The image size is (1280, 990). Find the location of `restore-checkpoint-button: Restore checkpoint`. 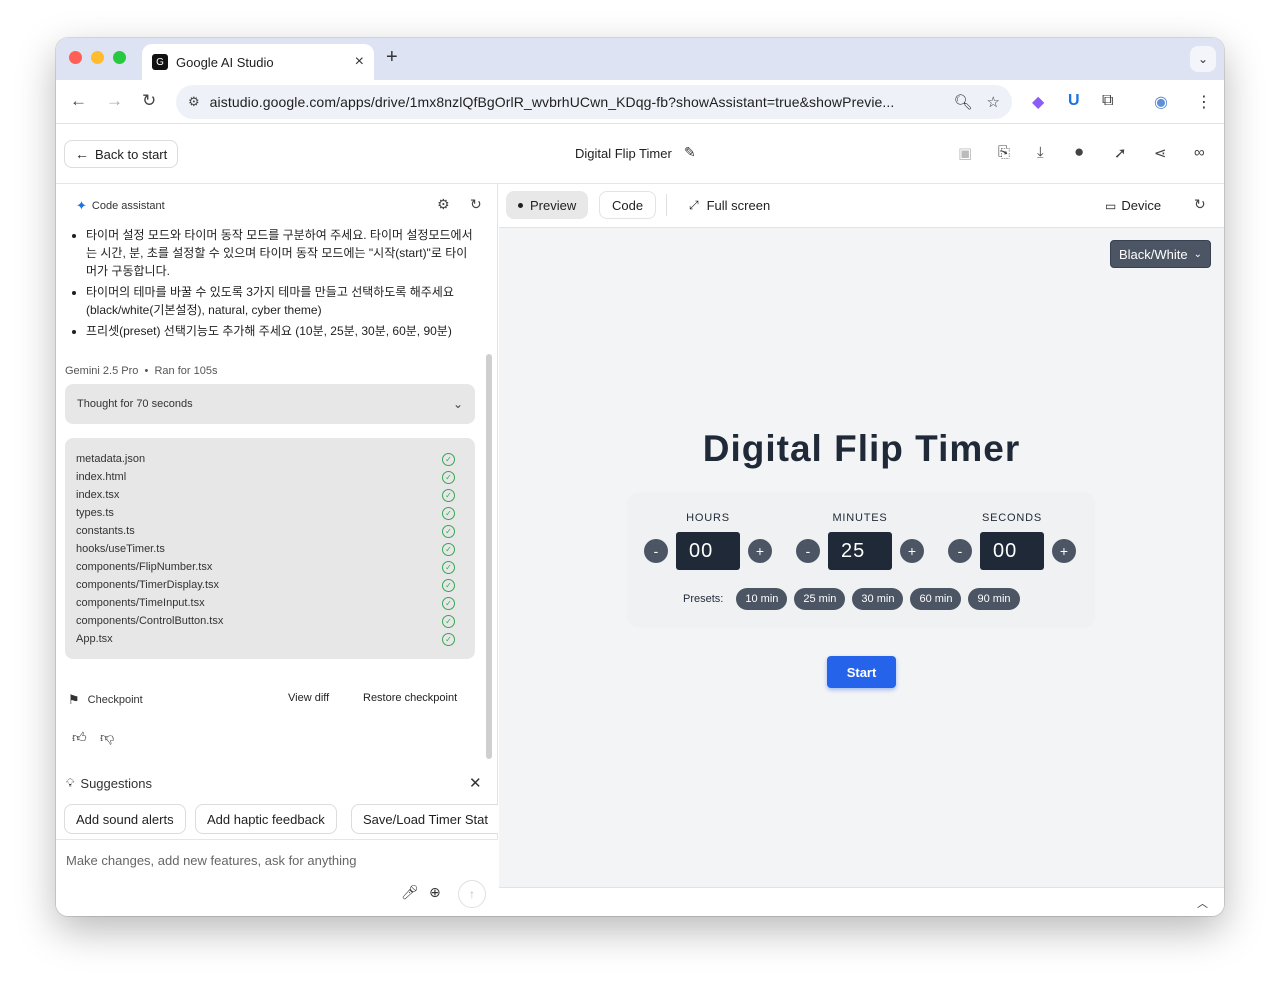

restore-checkpoint-button: Restore checkpoint is located at coordinates (410, 698).